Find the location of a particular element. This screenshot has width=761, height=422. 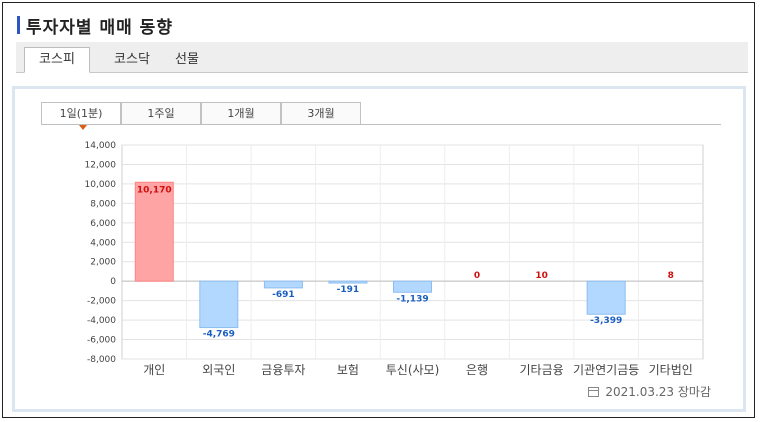

update-timestamp: 2021.03.23 장마감 is located at coordinates (649, 391).